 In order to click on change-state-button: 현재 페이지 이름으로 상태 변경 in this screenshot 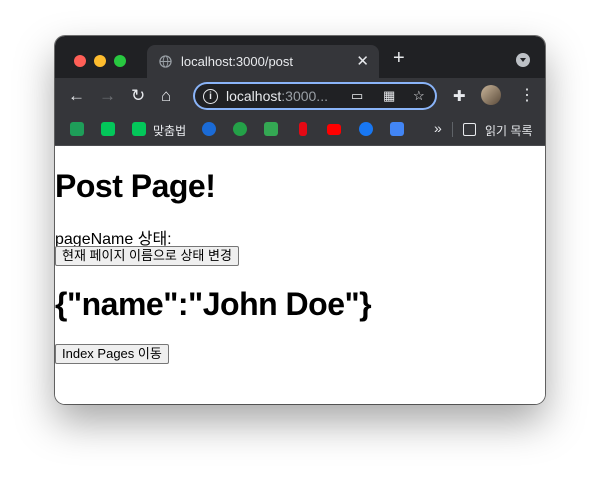, I will do `click(147, 256)`.